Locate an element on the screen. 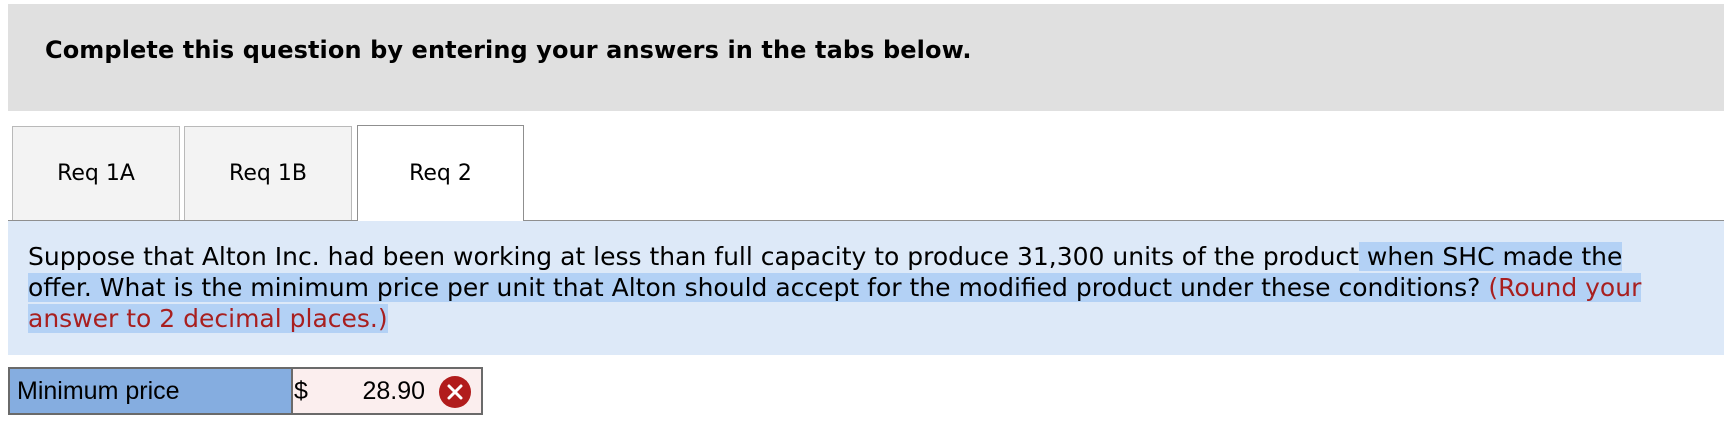 The image size is (1728, 428). minimum-price-input is located at coordinates (371, 391).